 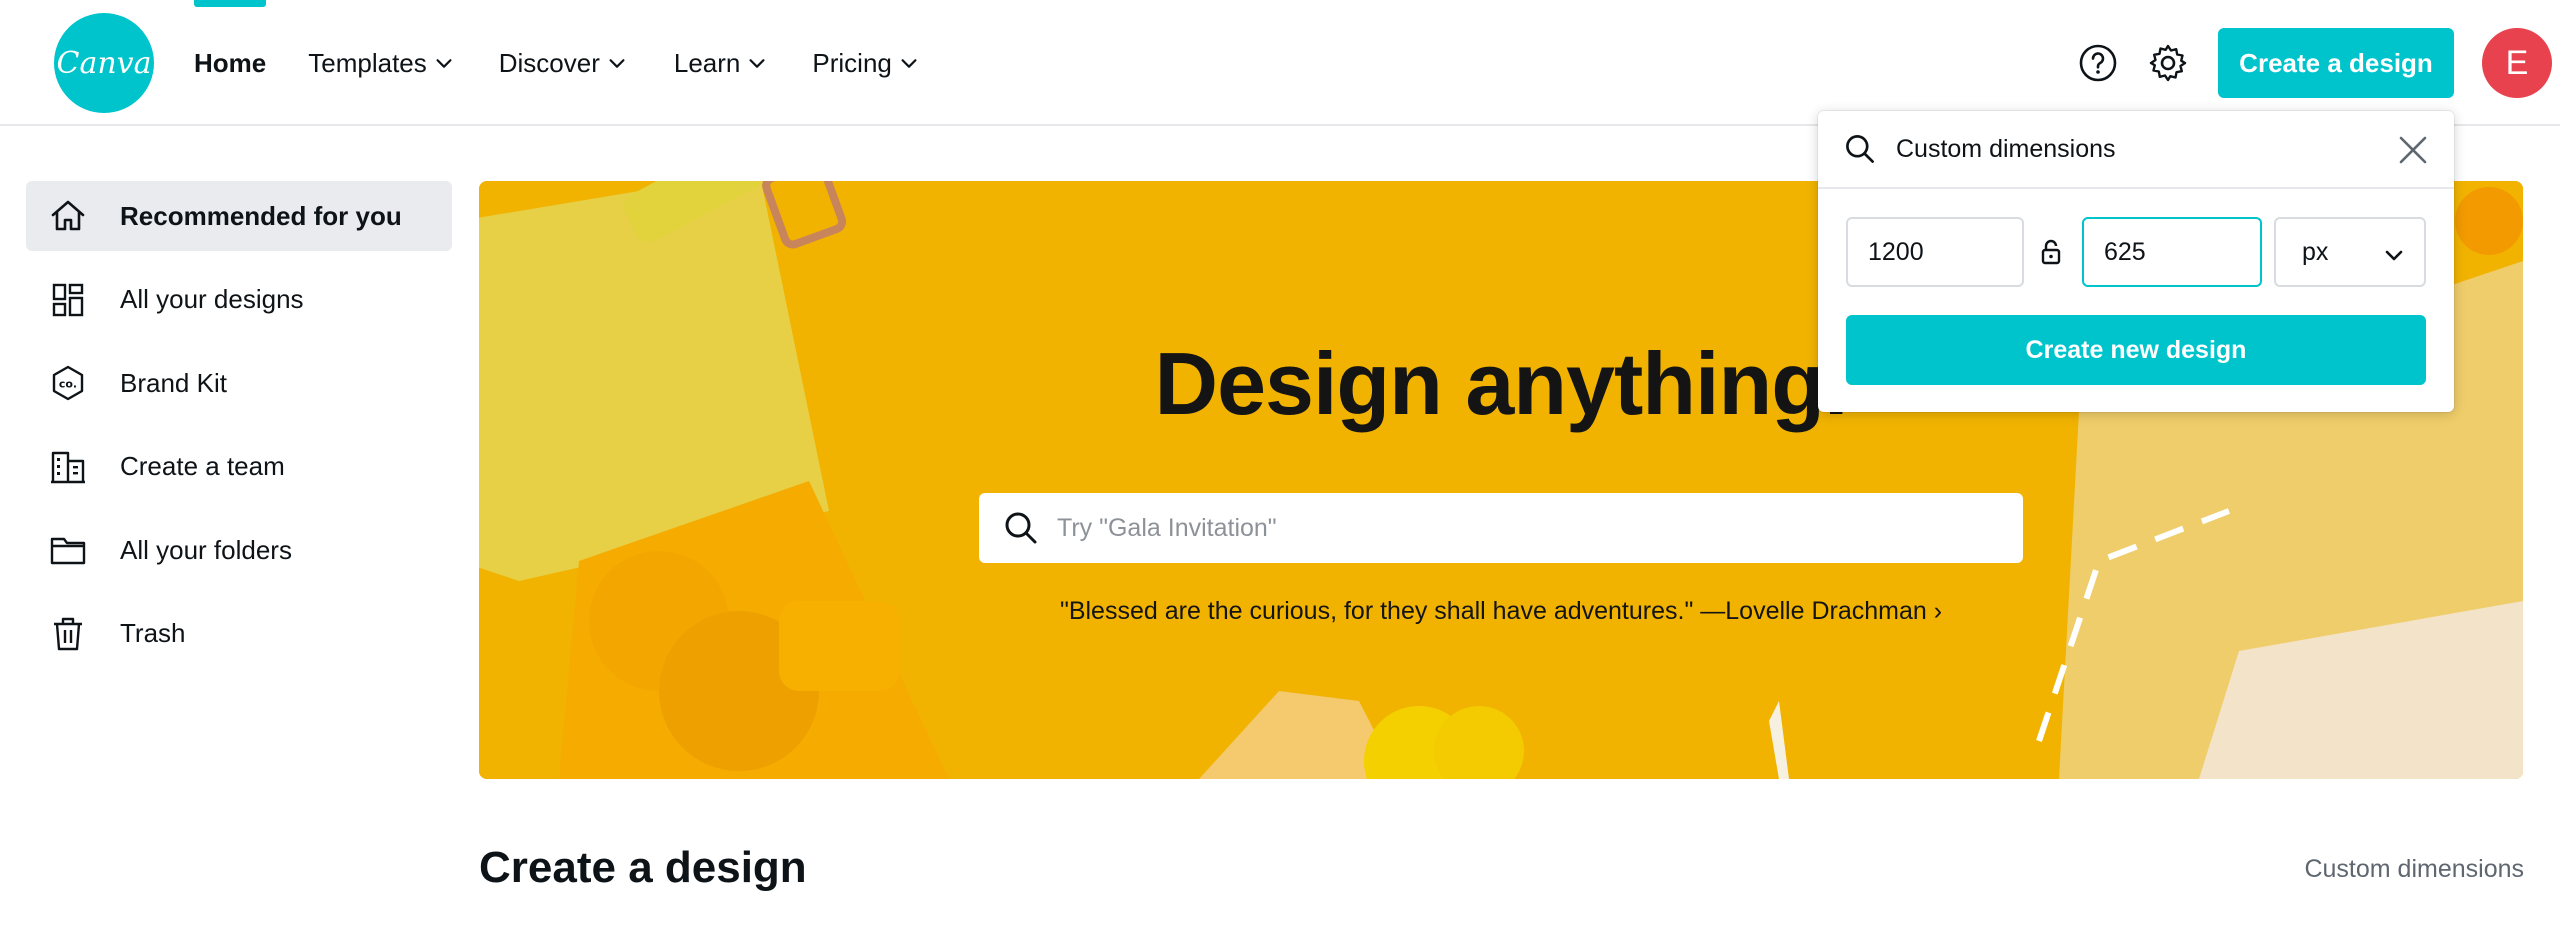 What do you see at coordinates (153, 633) in the screenshot?
I see `sidebar-item-label: Trash` at bounding box center [153, 633].